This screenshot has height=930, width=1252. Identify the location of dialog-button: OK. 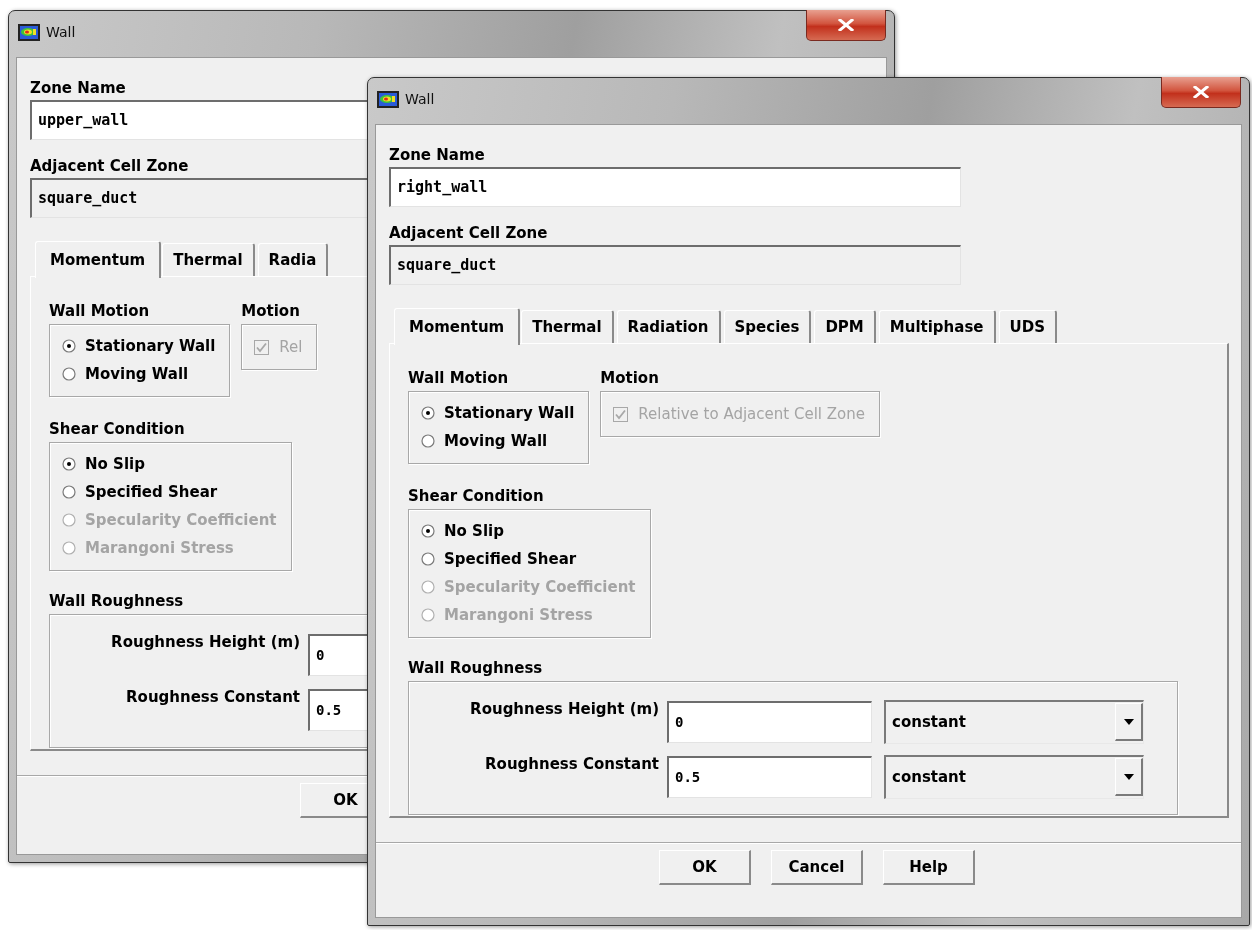
(705, 867).